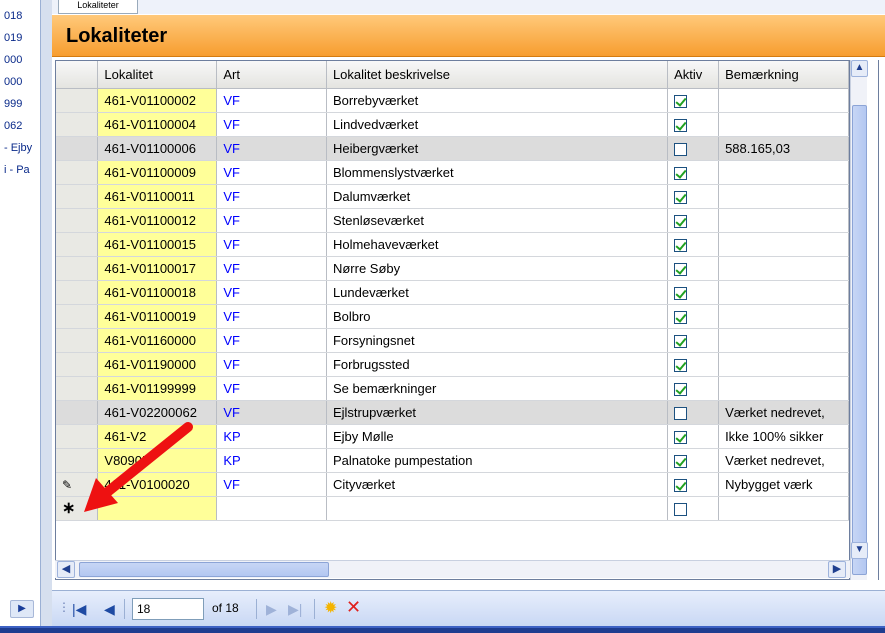  I want to click on cell-beskrivelse: Cityværket, so click(497, 484).